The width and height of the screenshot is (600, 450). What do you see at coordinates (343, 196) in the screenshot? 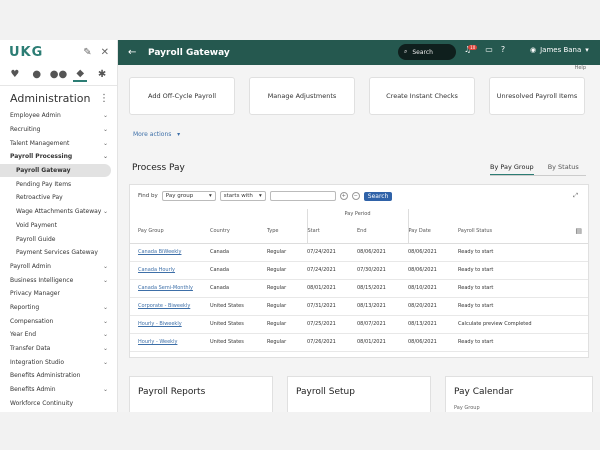
I see `add-filter-icon: +` at bounding box center [343, 196].